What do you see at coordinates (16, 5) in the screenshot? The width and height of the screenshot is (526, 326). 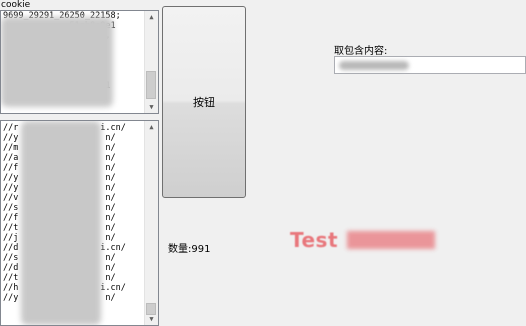 I see `cookie-group-label: cookie` at bounding box center [16, 5].